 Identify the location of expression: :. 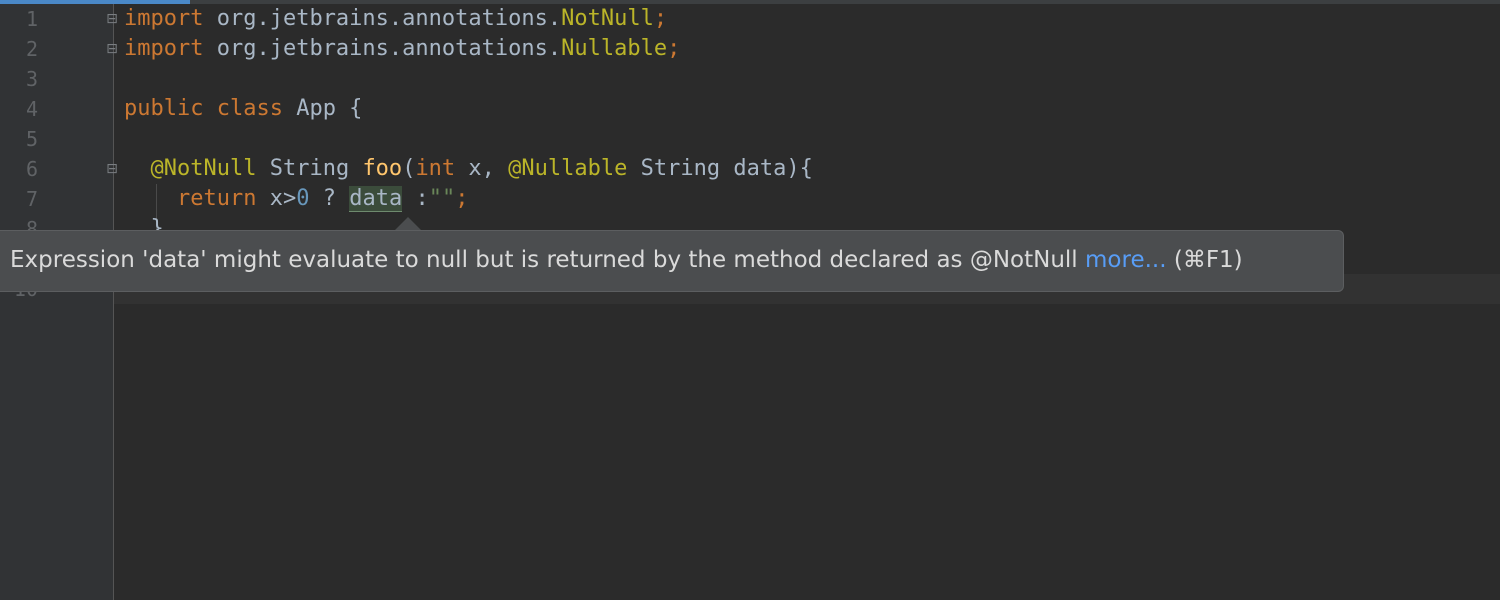
(415, 198).